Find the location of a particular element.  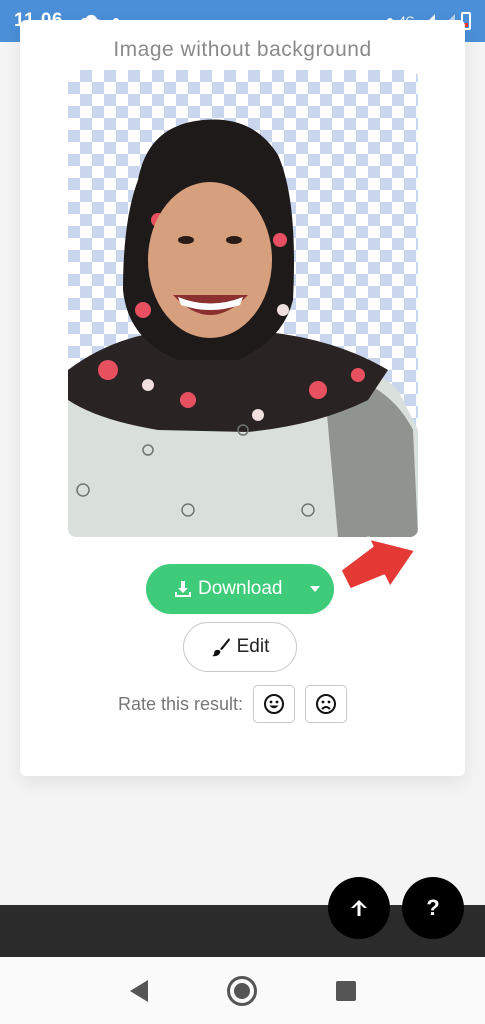

frown-icon is located at coordinates (326, 704).